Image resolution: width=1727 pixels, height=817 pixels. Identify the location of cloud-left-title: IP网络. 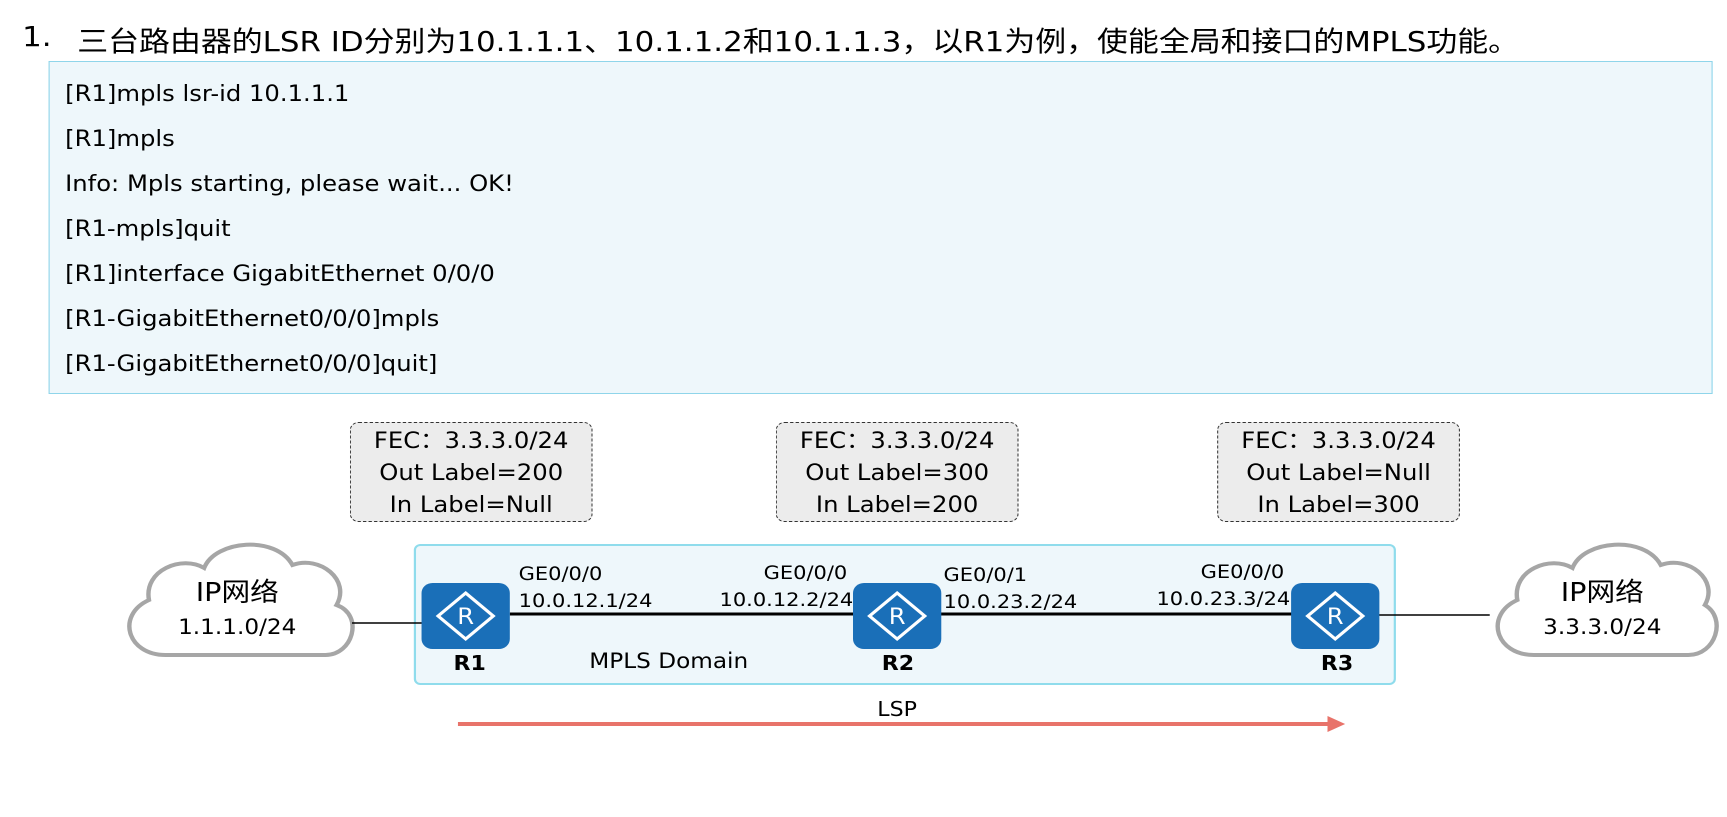
(237, 592).